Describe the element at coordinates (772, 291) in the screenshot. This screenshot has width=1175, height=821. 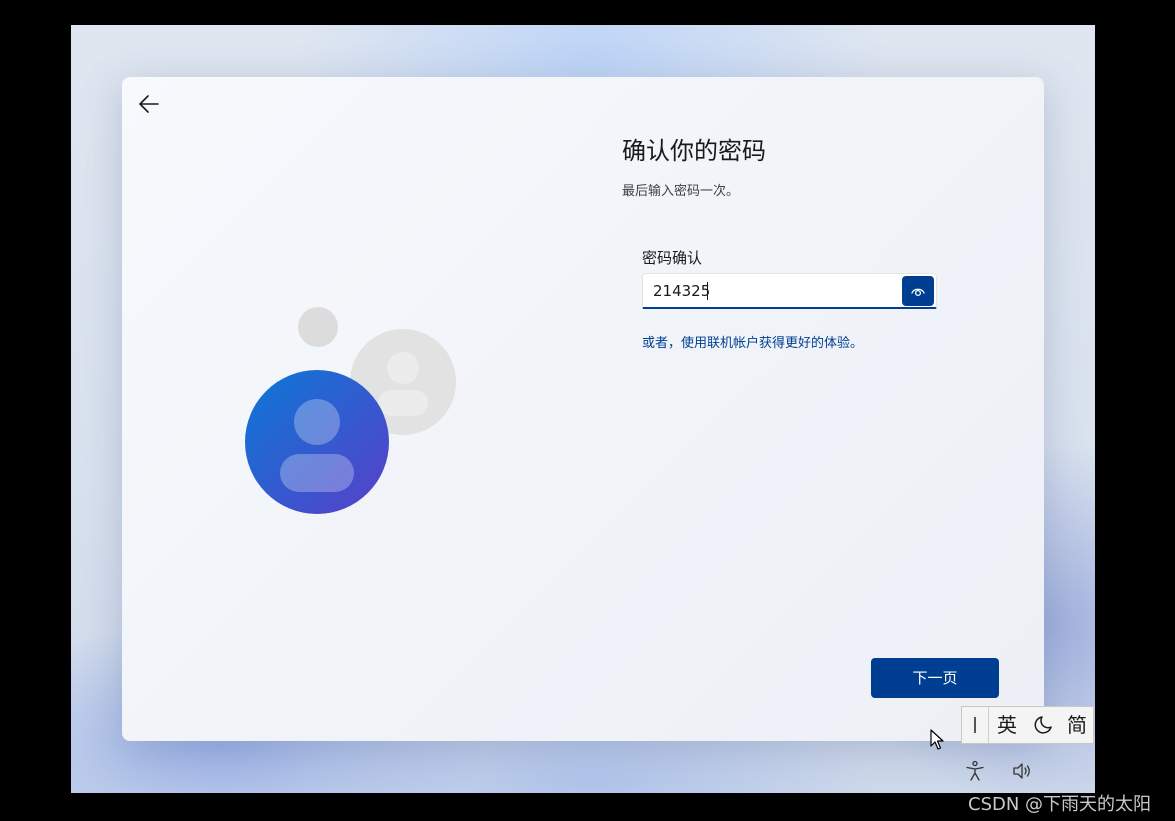
I see `password-confirm-input` at that location.